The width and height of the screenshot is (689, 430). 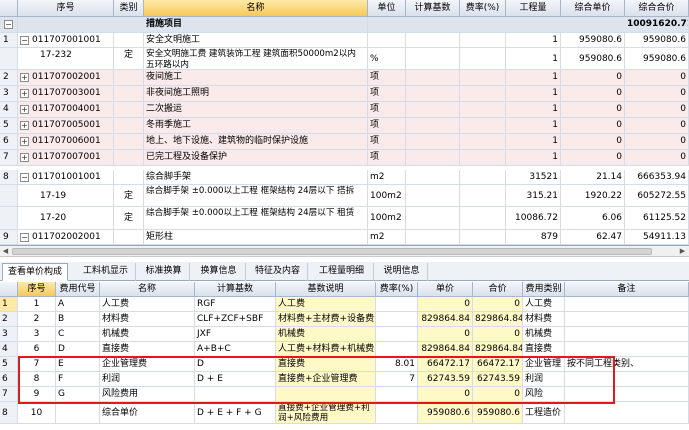 What do you see at coordinates (344, 304) in the screenshot?
I see `table-row: 1 1 A 人工费 RGF 人工费 0 0 人工费` at bounding box center [344, 304].